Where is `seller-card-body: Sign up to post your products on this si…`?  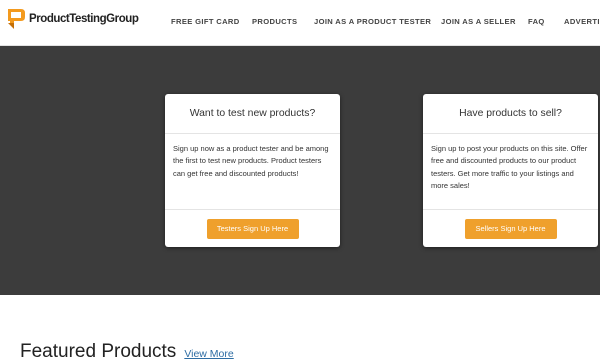 seller-card-body: Sign up to post your products on this si… is located at coordinates (510, 172).